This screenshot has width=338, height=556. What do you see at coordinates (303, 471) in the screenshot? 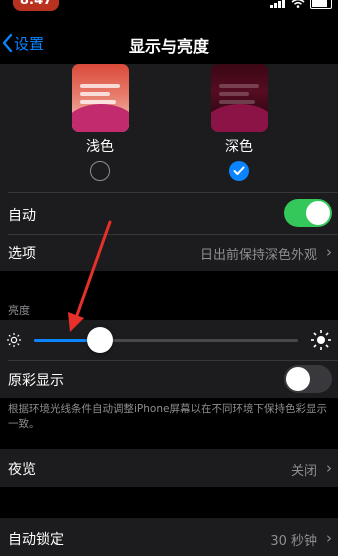
I see `night-shift-value: 关闭` at bounding box center [303, 471].